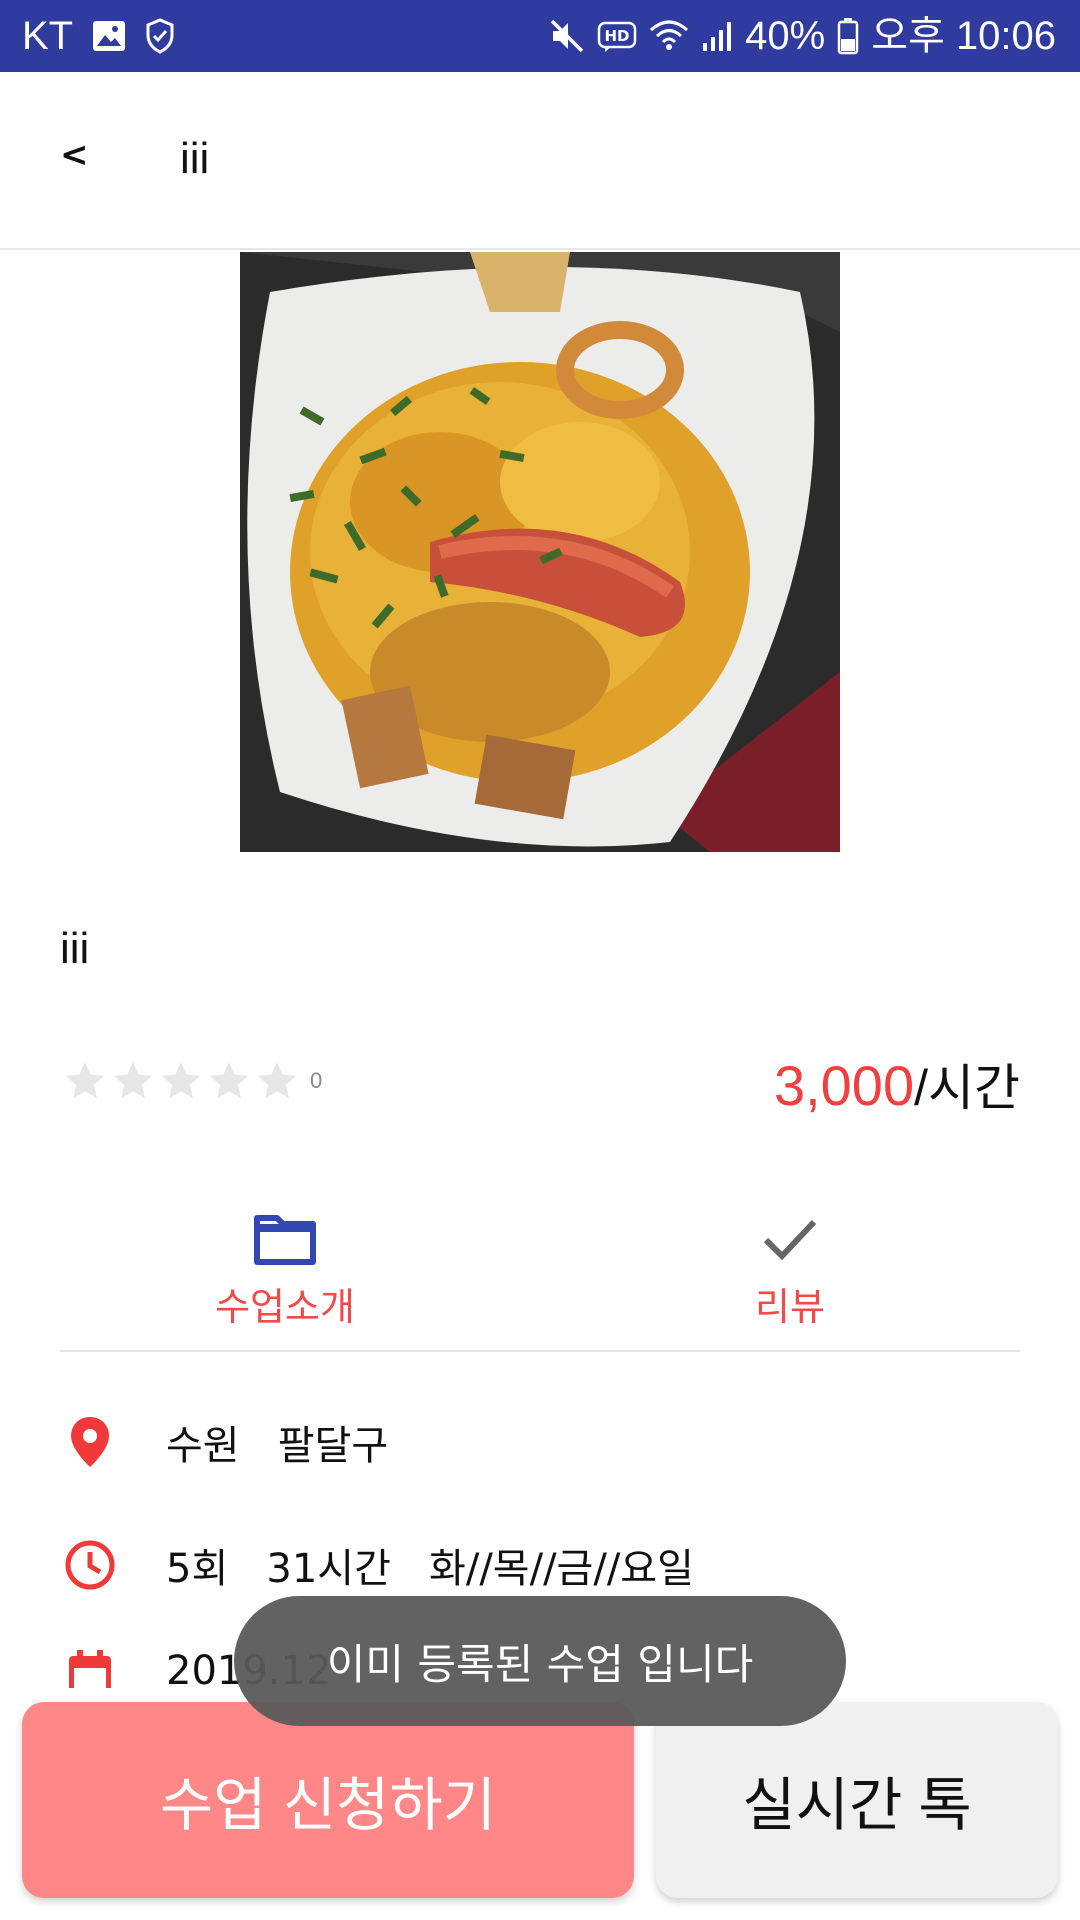 This screenshot has height=1920, width=1080. I want to click on tab-class-intro: 수업소개, so click(285, 1275).